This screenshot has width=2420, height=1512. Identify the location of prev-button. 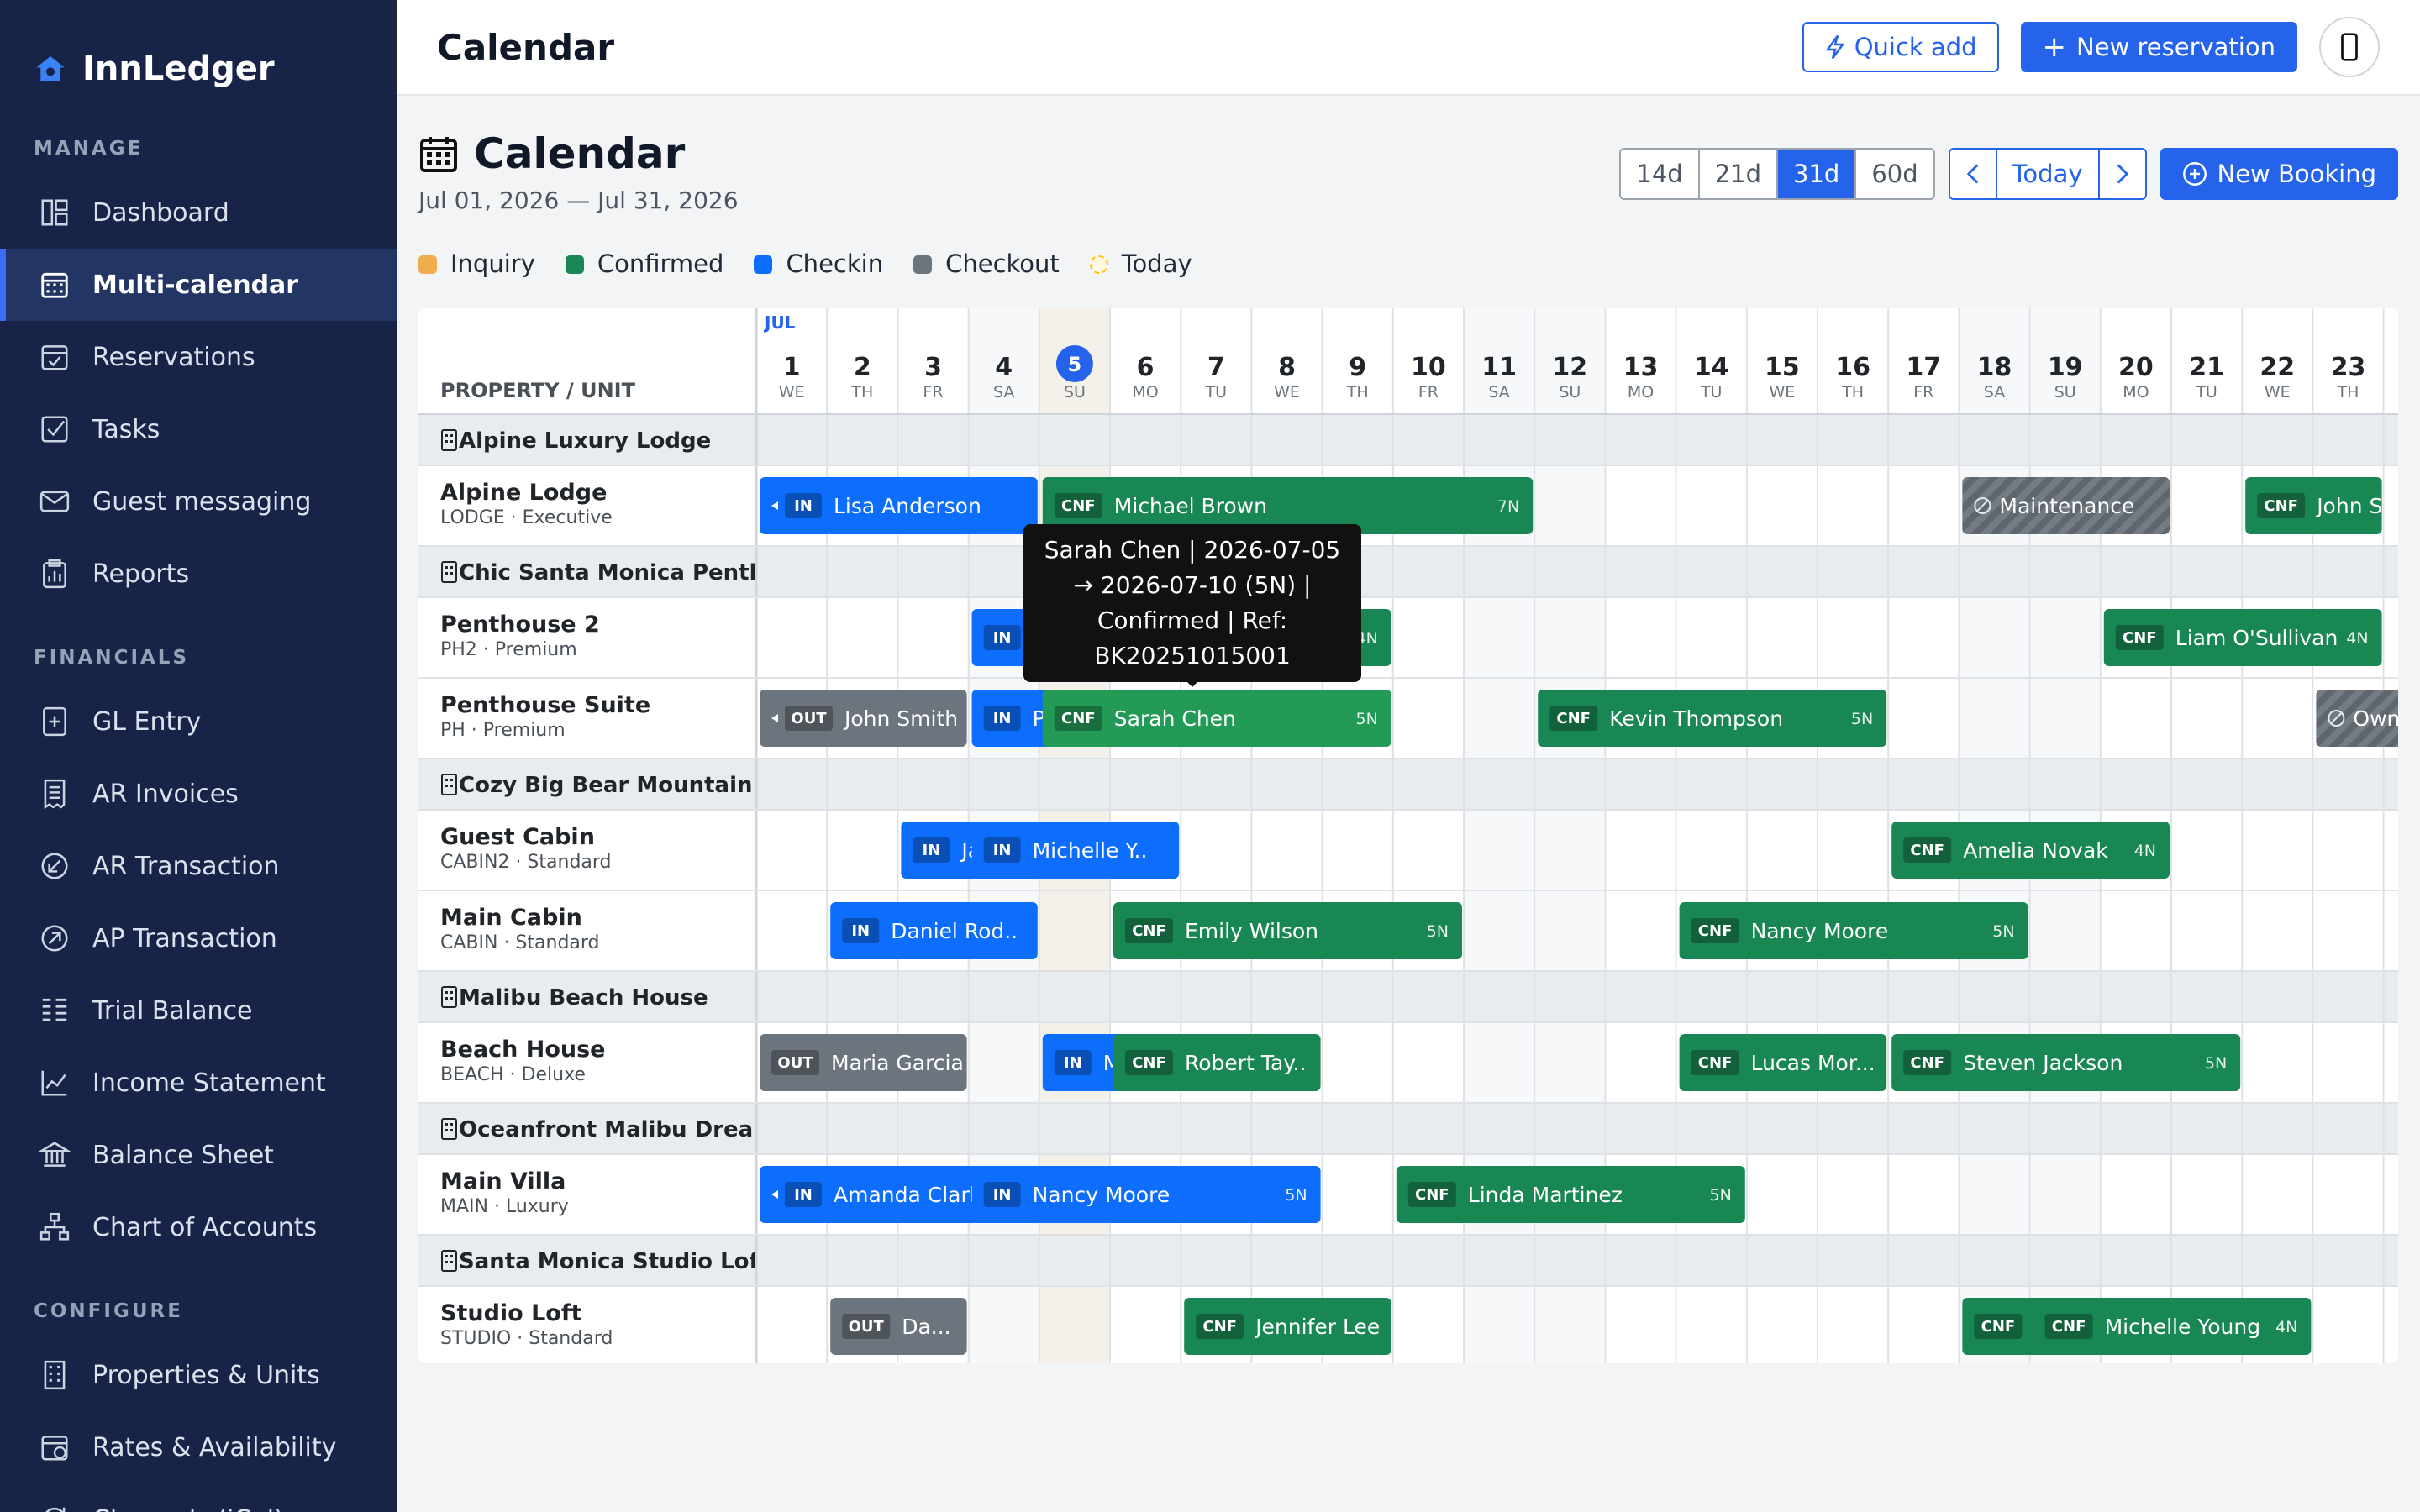
(1973, 174).